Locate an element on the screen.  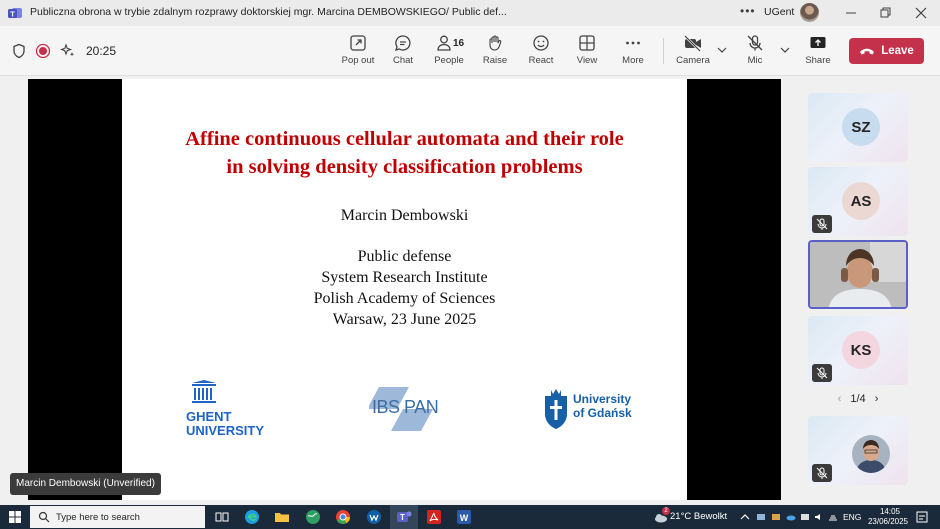
clock-date: 23/06/2025 is located at coordinates (888, 521).